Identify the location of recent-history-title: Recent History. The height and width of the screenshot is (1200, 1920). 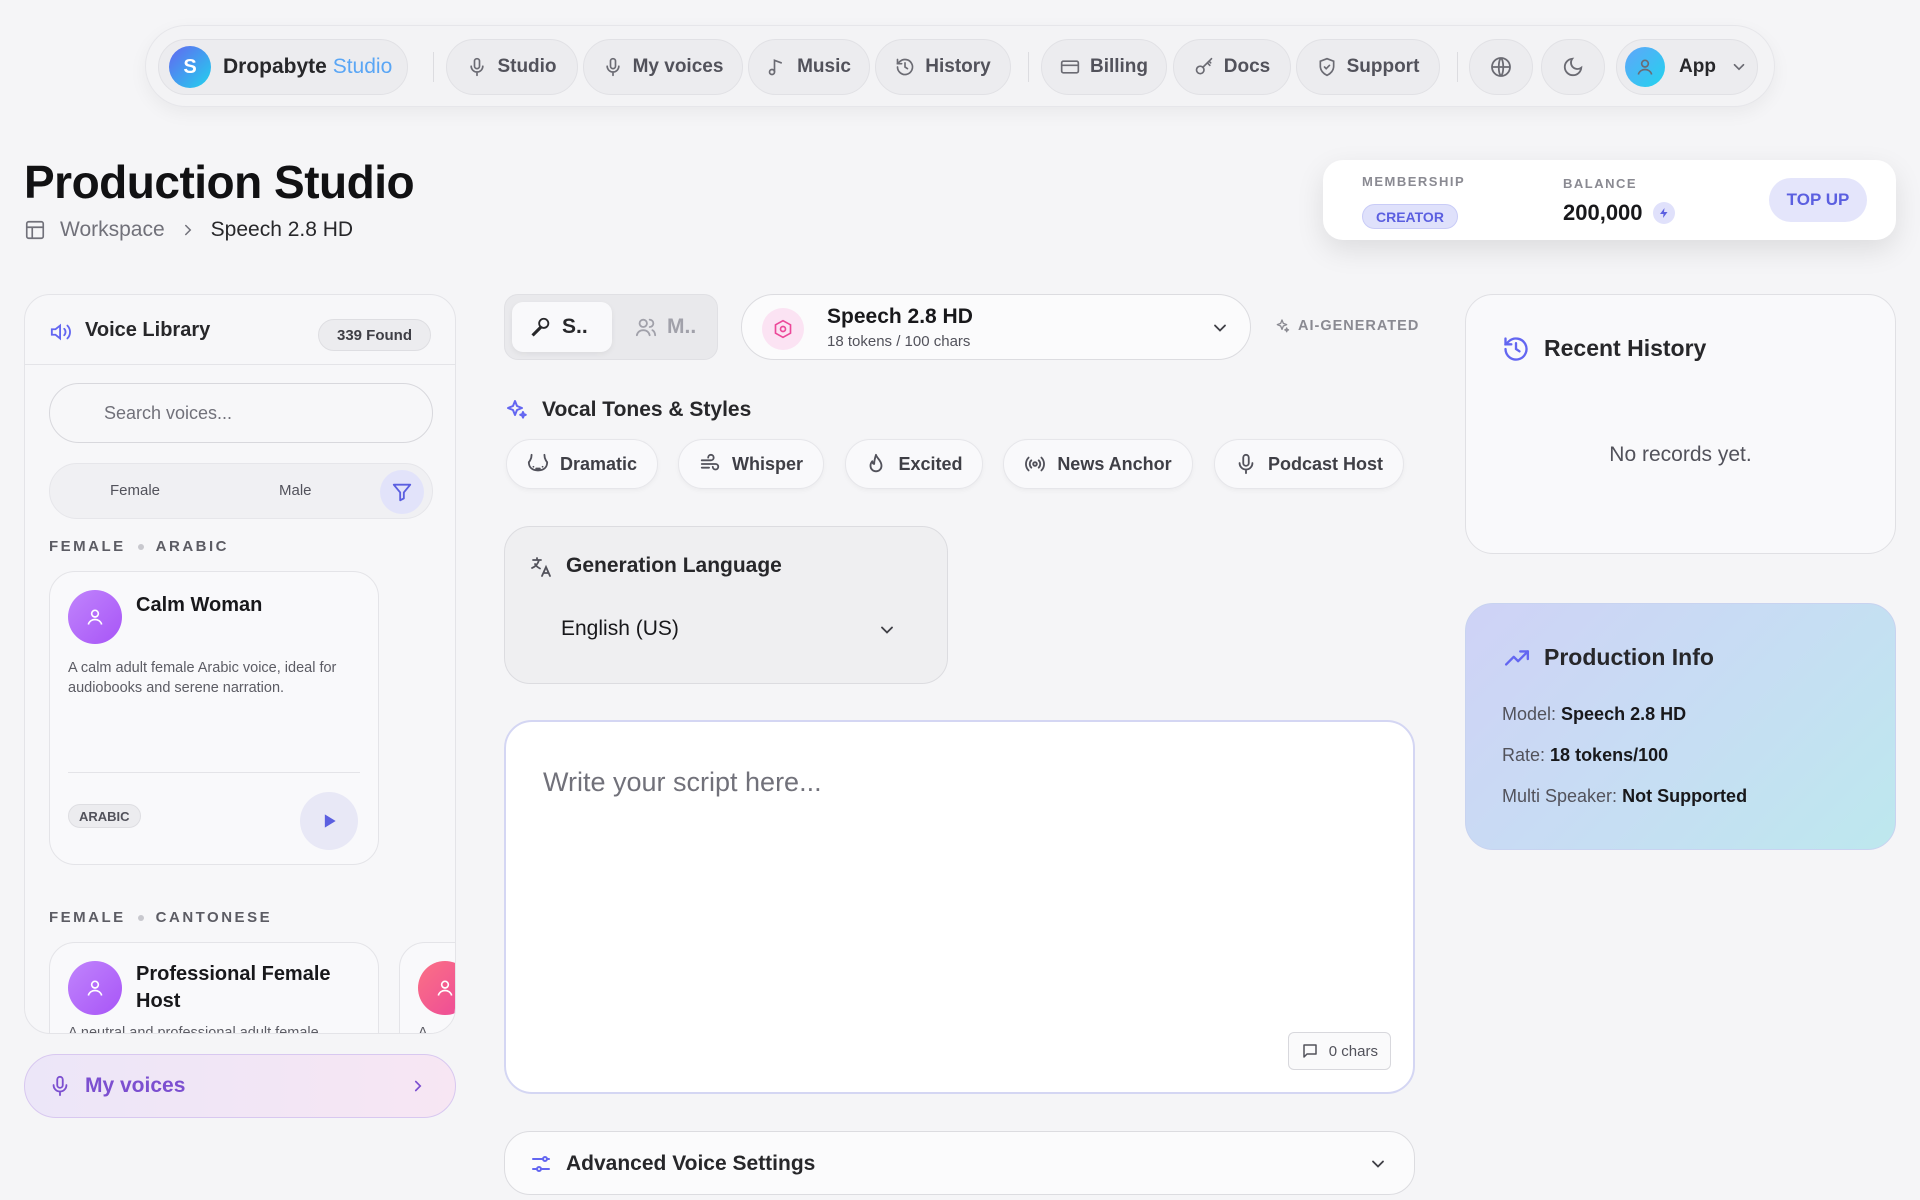
(1625, 348).